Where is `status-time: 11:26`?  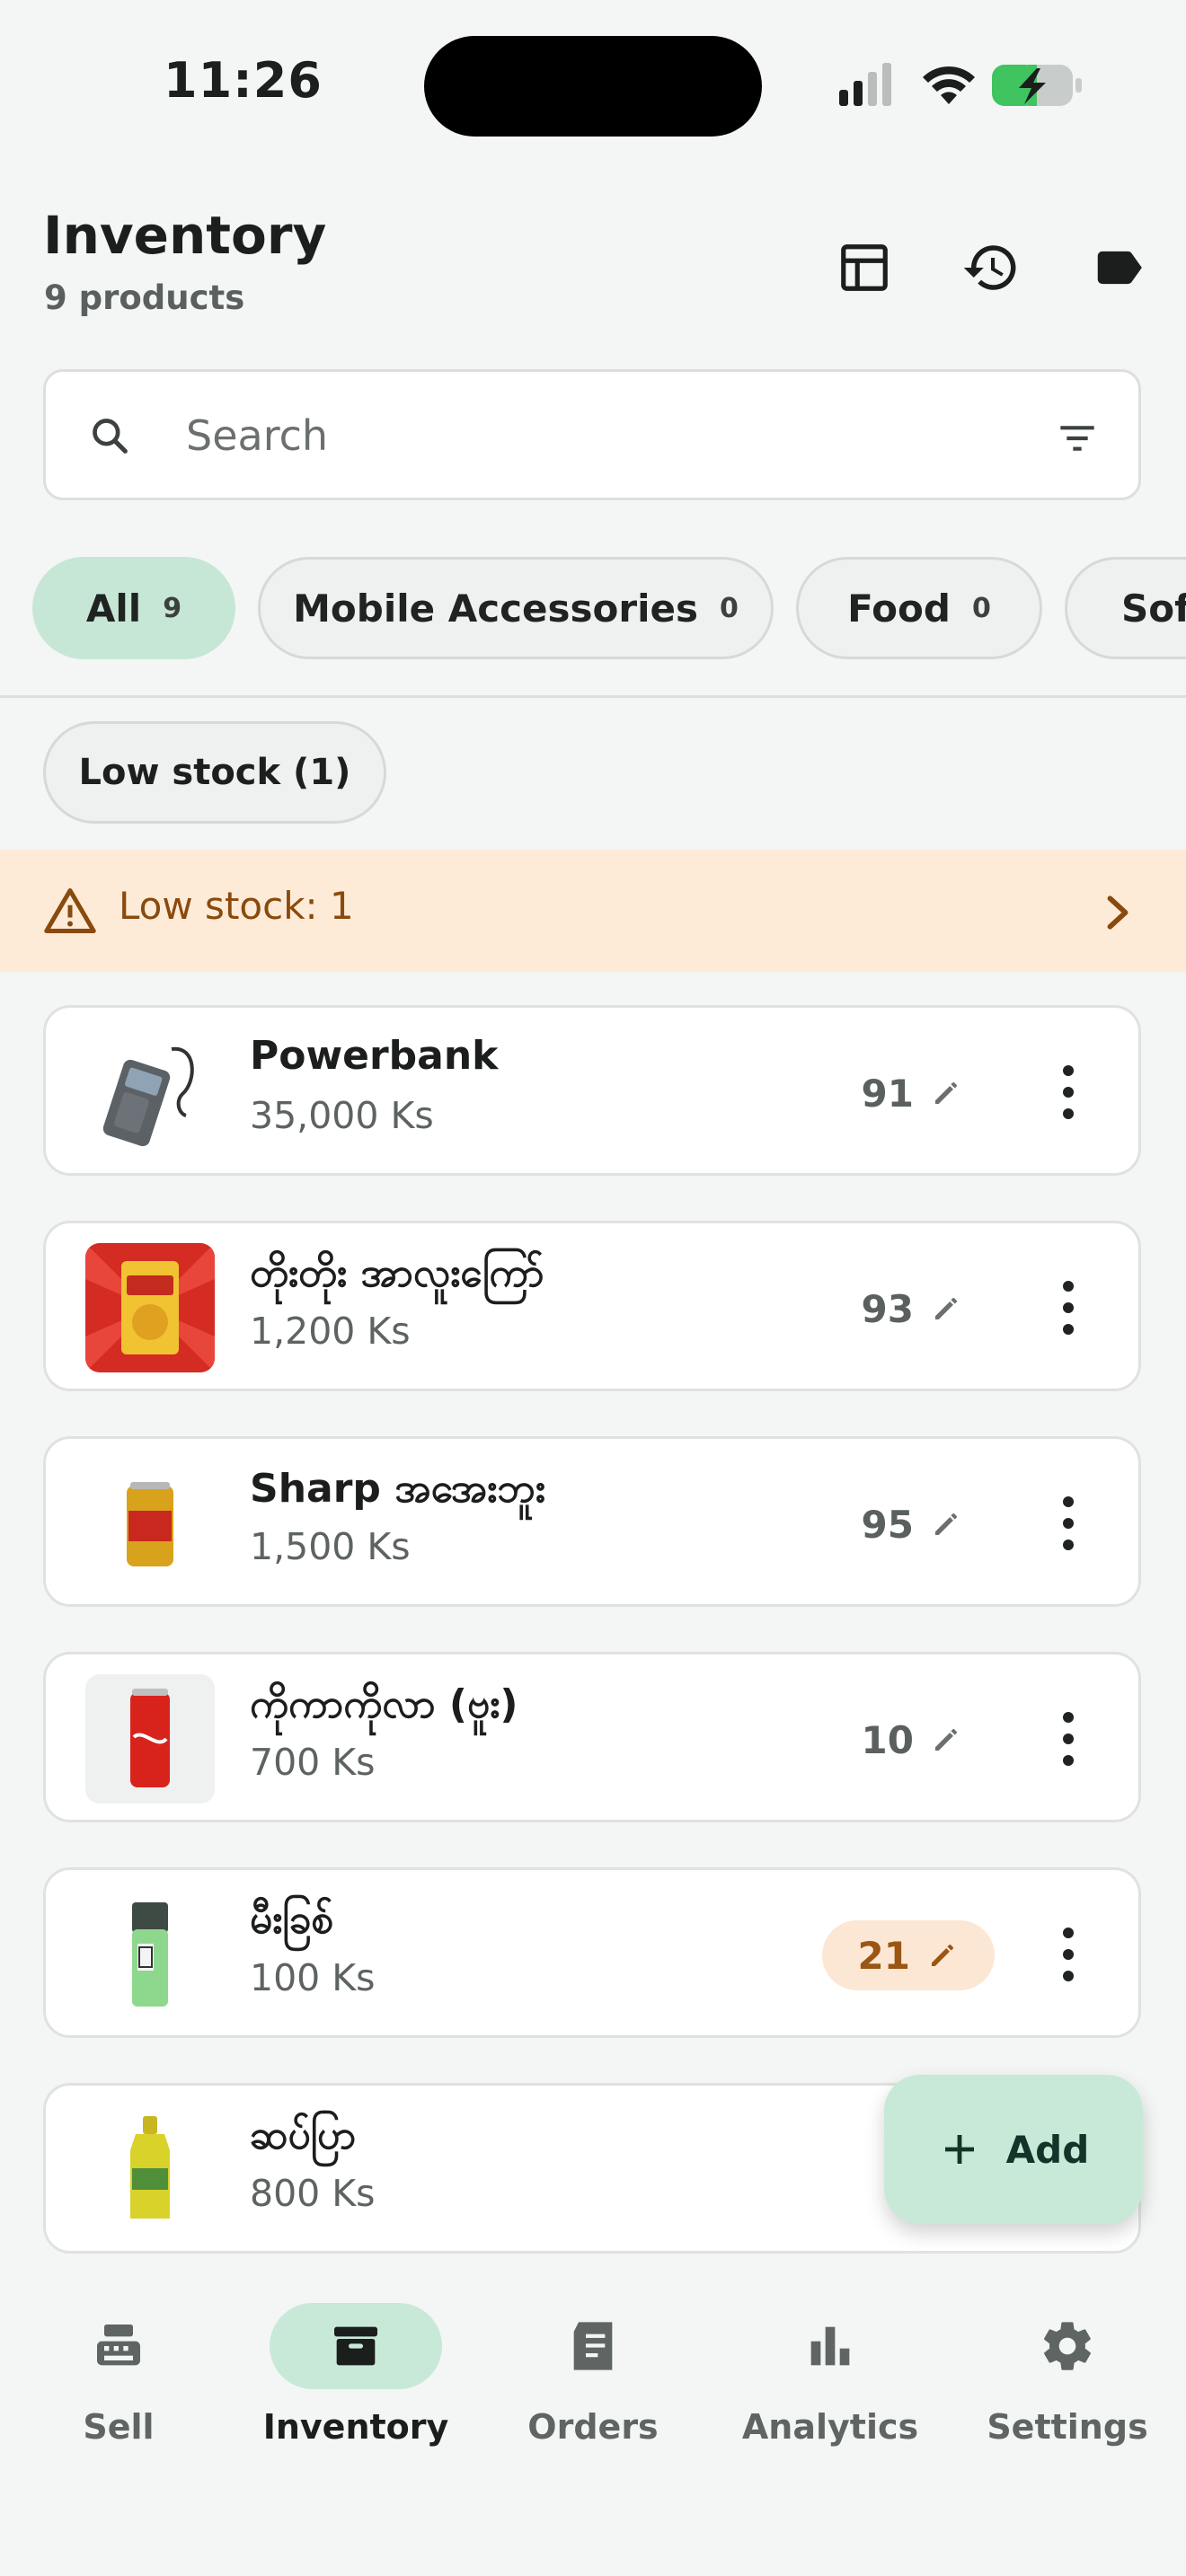
status-time: 11:26 is located at coordinates (243, 80).